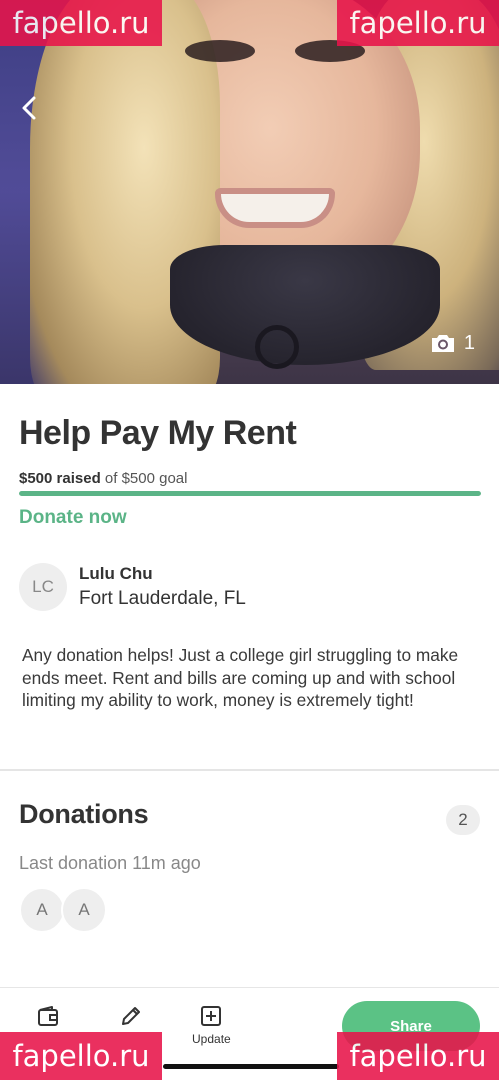  I want to click on watermark-bottom-right: fapello.ru, so click(418, 1056).